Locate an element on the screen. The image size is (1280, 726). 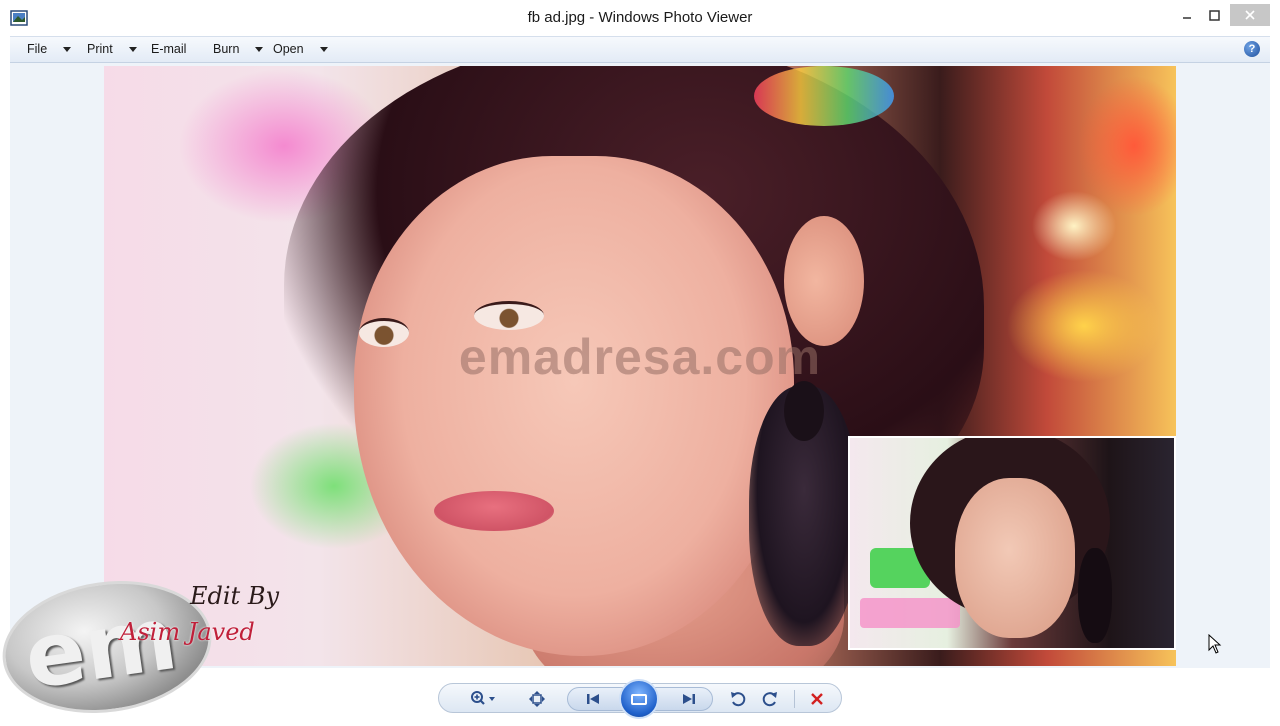
menu-burn: Burn is located at coordinates (238, 49).